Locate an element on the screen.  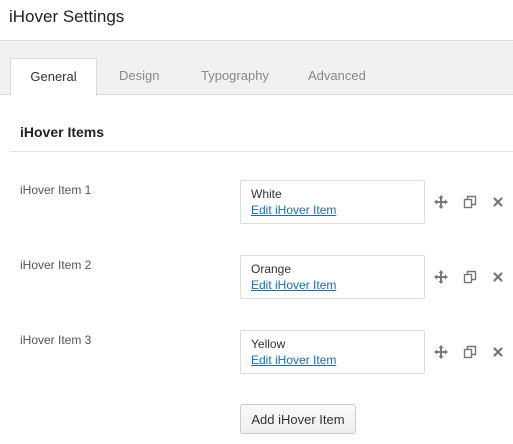
tab-typography: Typography is located at coordinates (235, 76).